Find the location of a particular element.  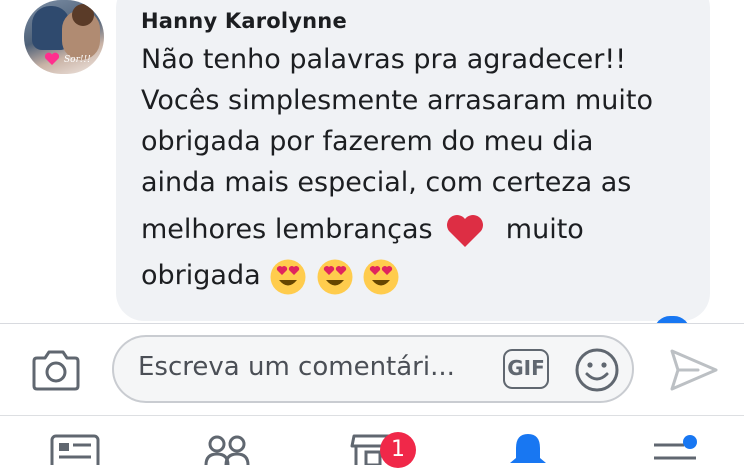

friends-icon is located at coordinates (227, 448).